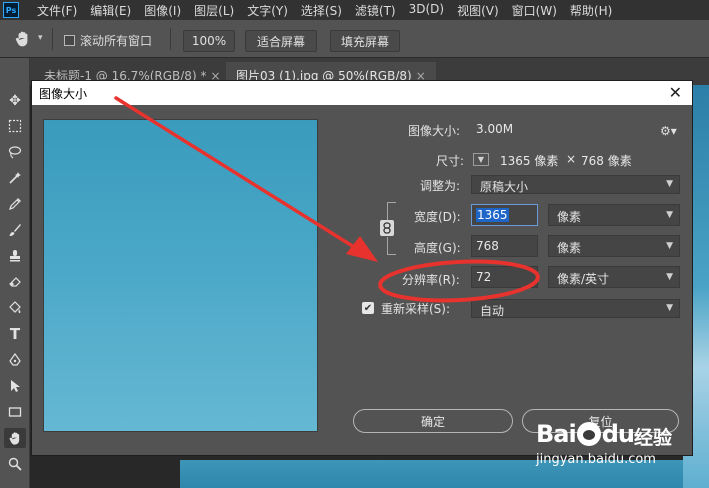  Describe the element at coordinates (209, 41) in the screenshot. I see `zoom-100-button: 100%` at that location.